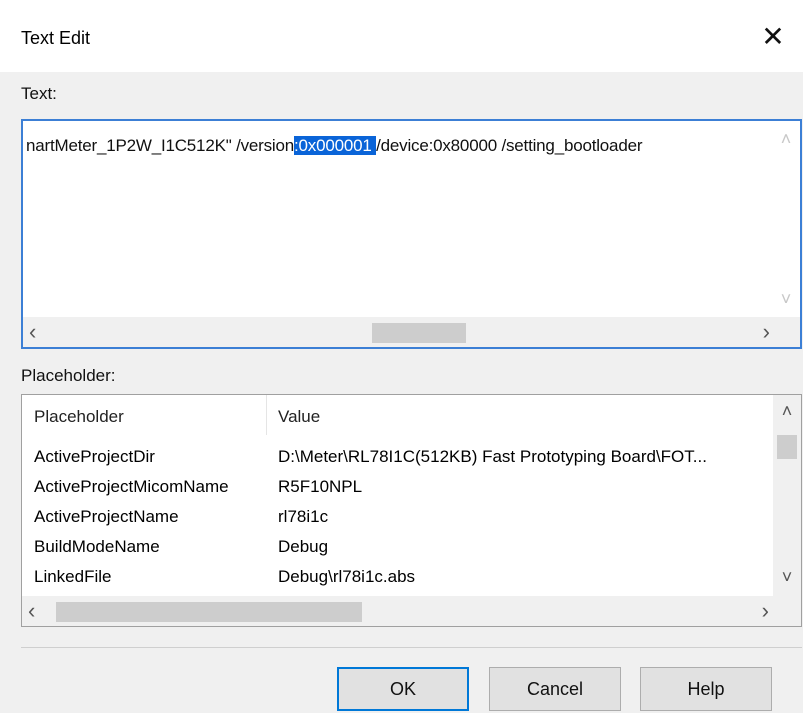 This screenshot has height=713, width=803. I want to click on text-horizontal-scrollbar: ‹ ›, so click(399, 332).